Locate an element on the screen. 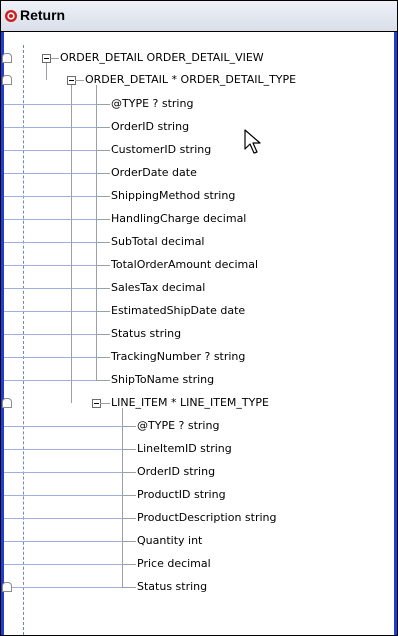 This screenshot has height=636, width=398. field-order-detail-1: OrderID string is located at coordinates (150, 127).